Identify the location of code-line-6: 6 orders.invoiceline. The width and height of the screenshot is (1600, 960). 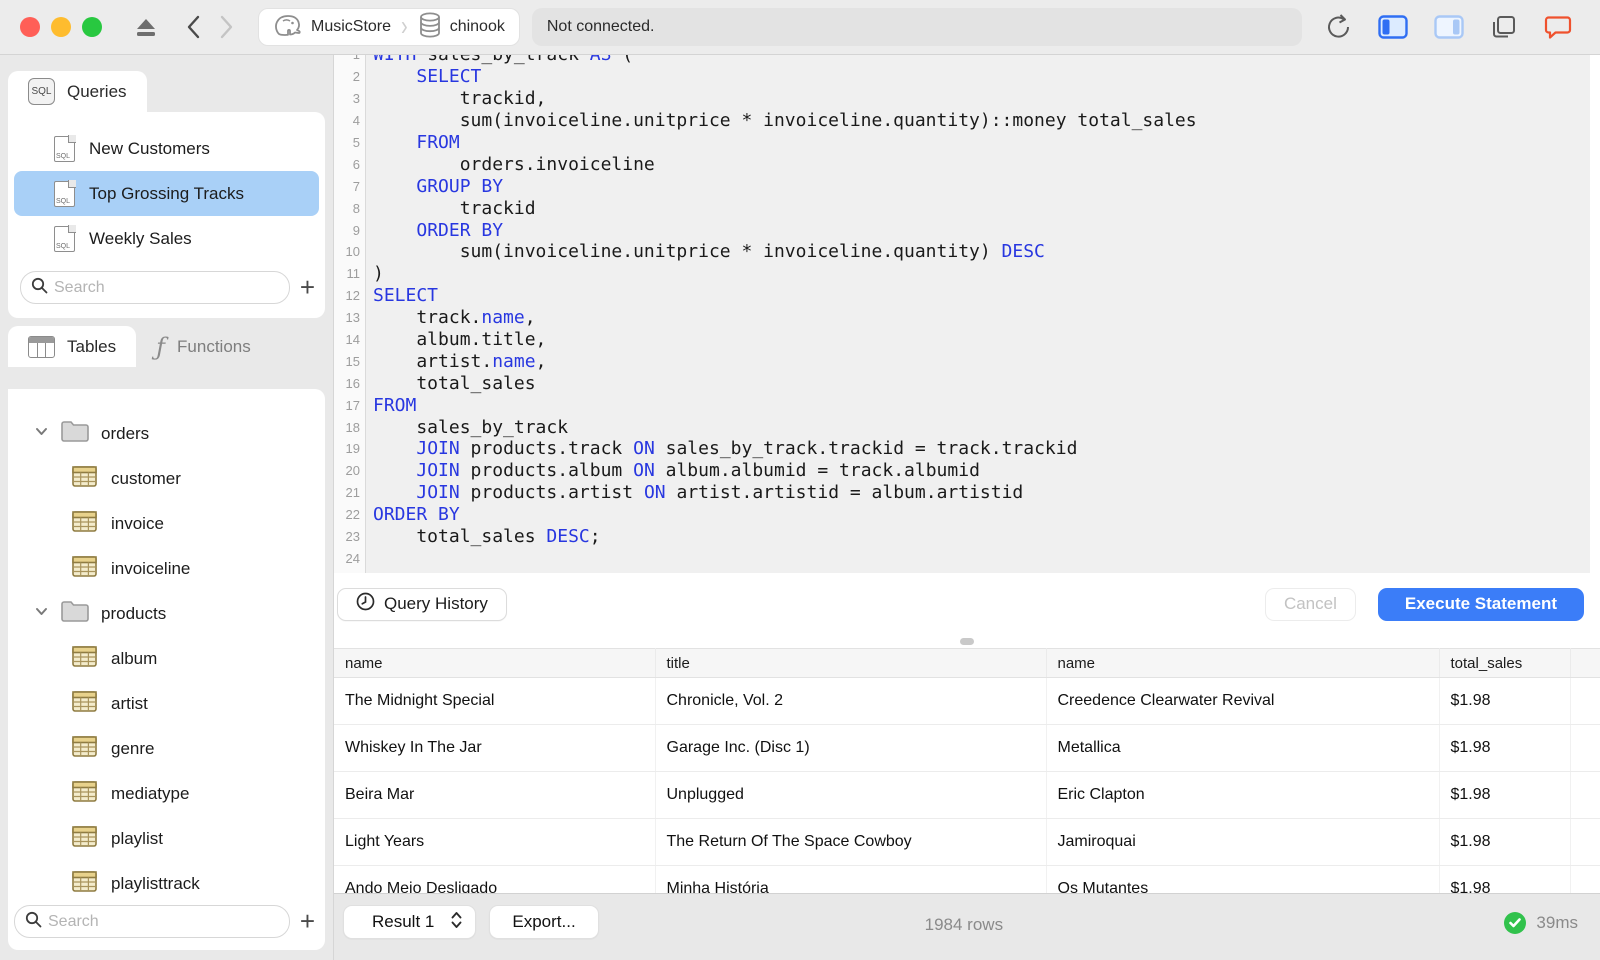
(967, 164).